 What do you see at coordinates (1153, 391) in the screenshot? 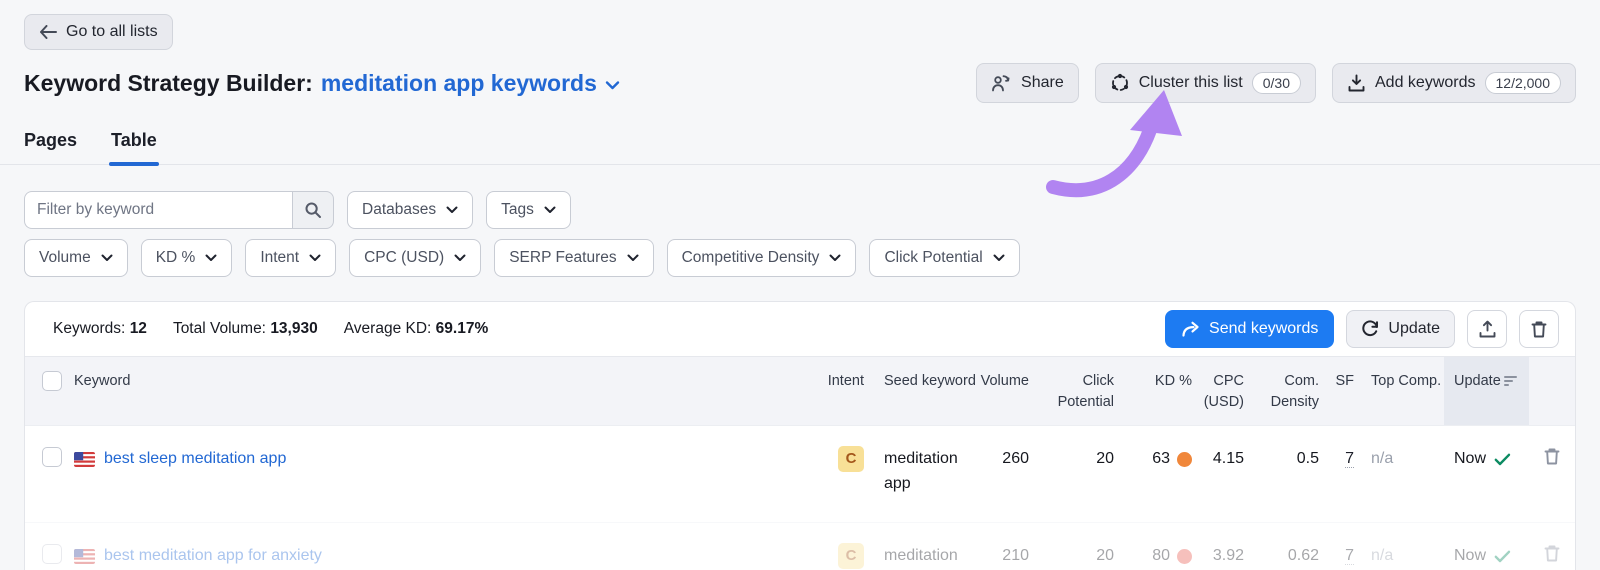
I see `column-kd: KD %` at bounding box center [1153, 391].